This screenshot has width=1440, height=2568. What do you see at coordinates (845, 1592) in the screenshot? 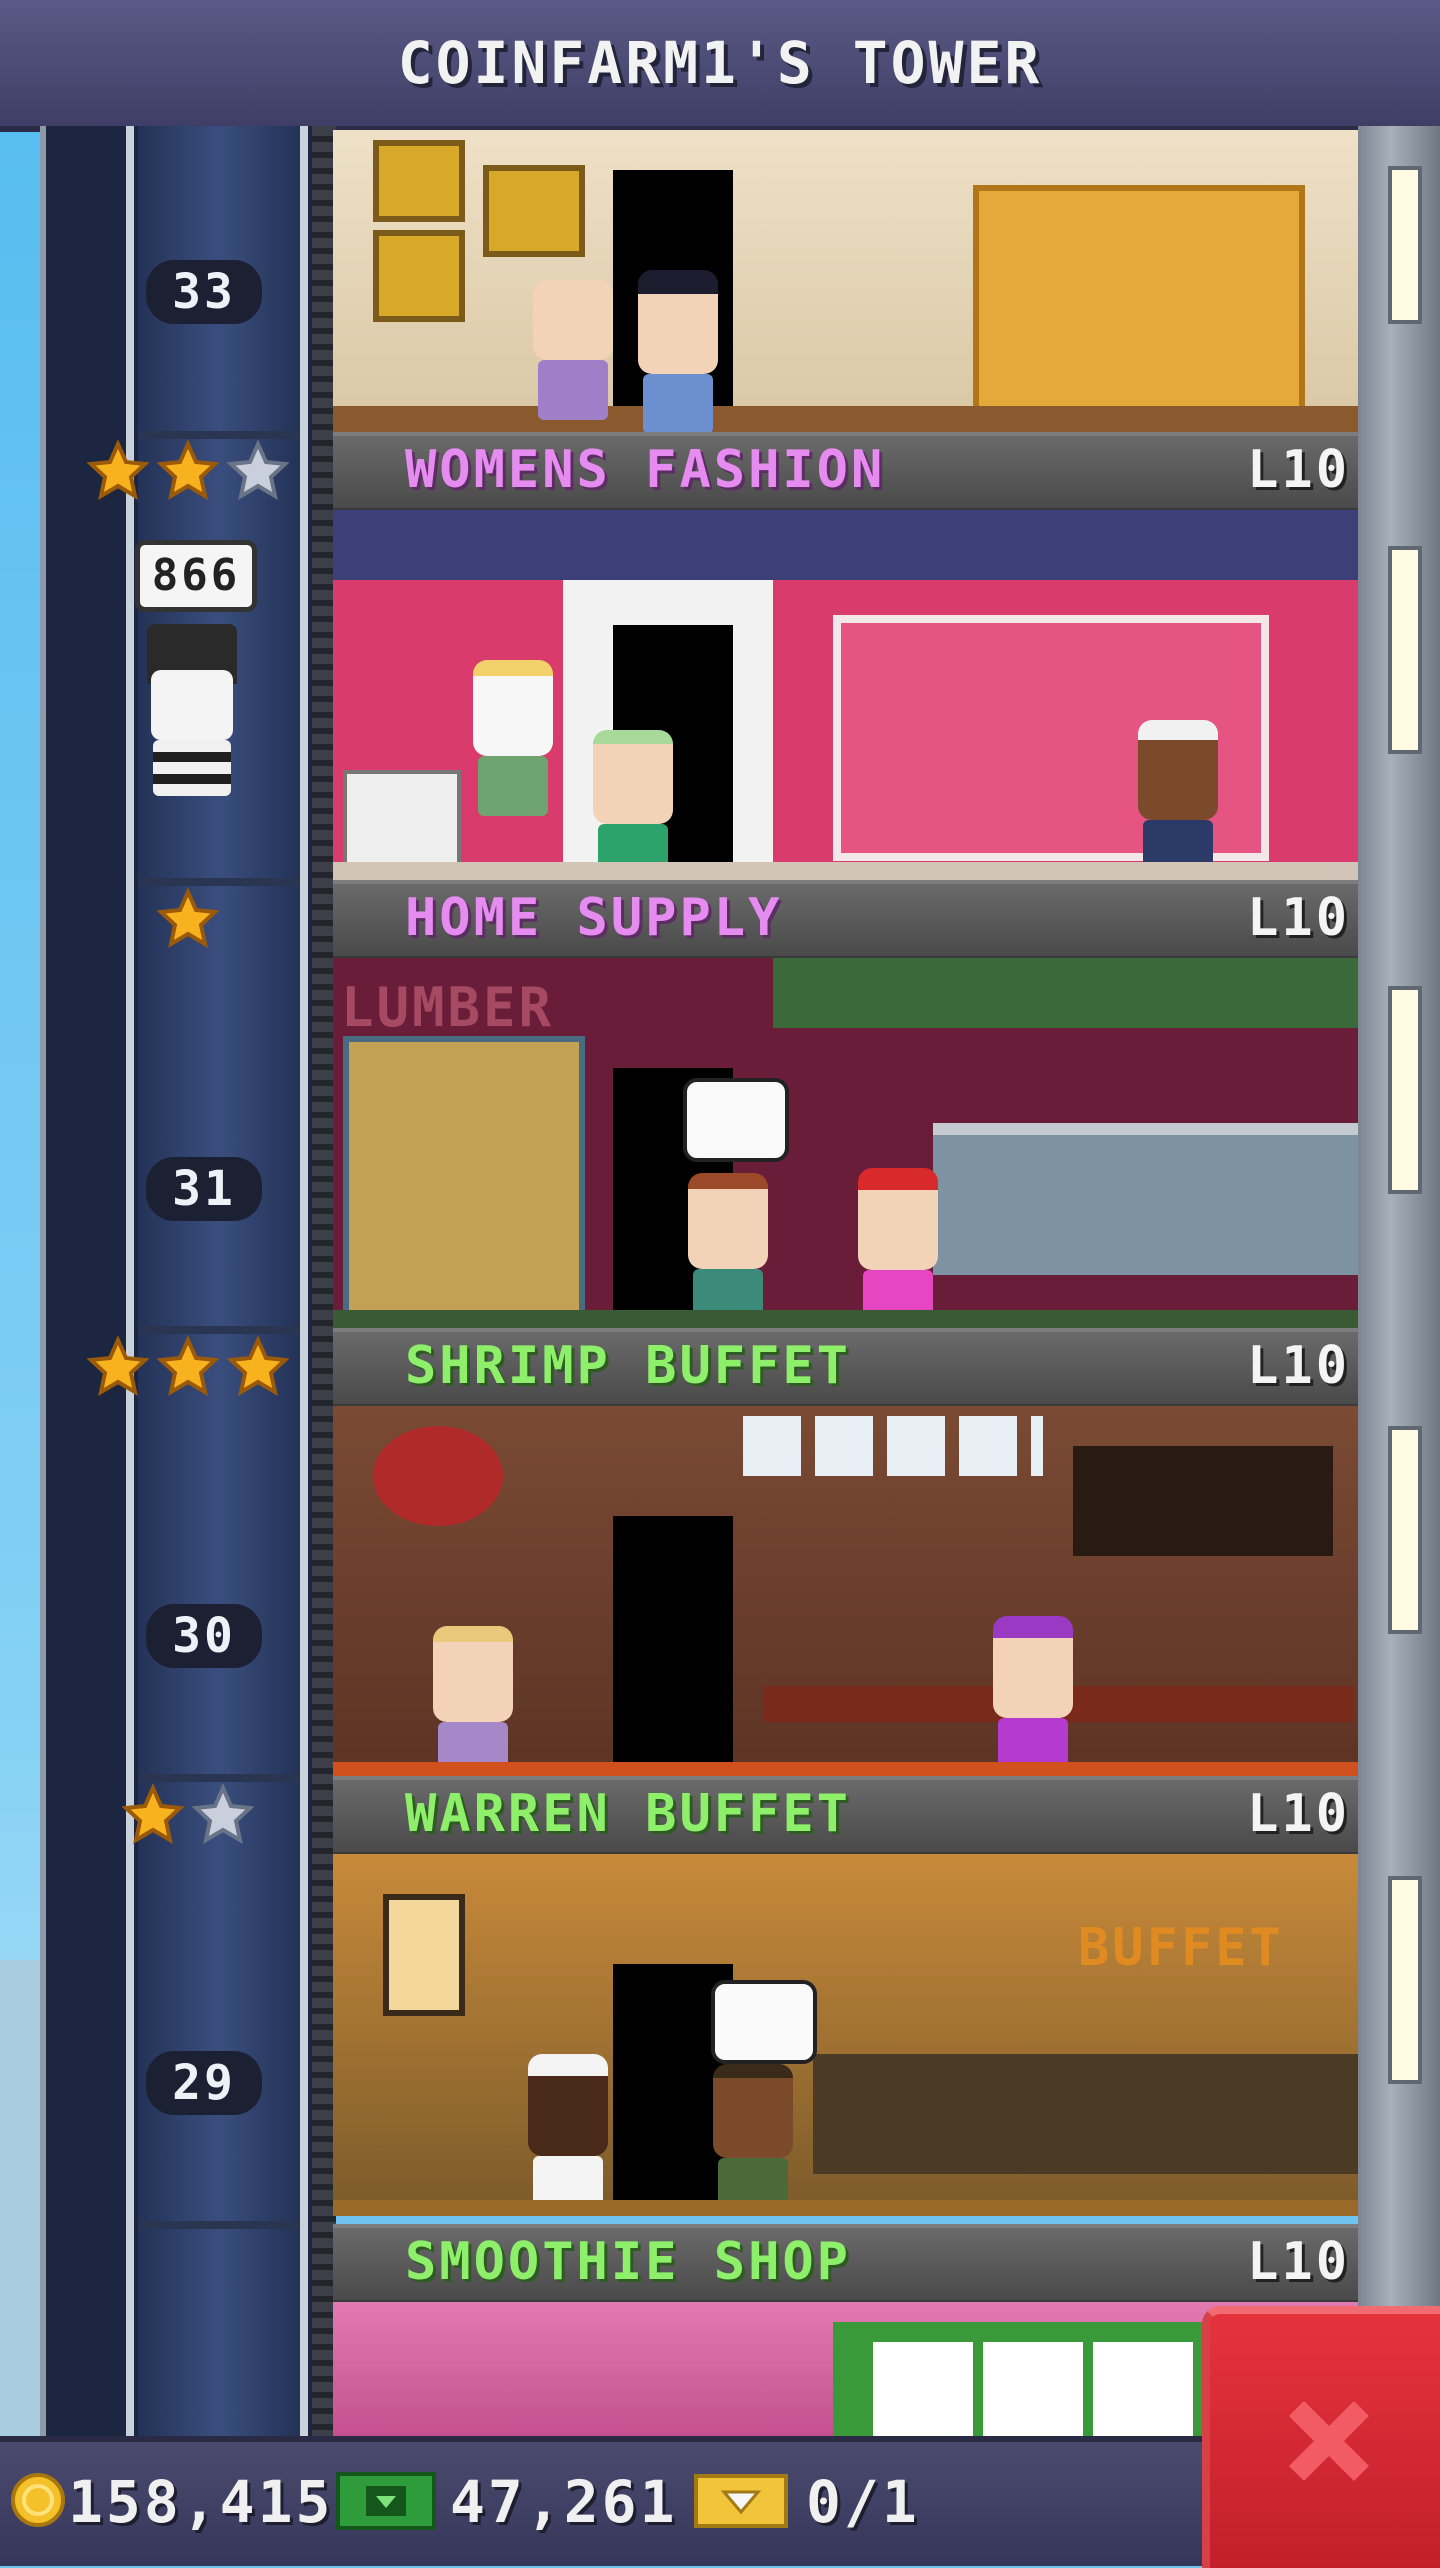
I see `room-shrimp-buffet` at bounding box center [845, 1592].